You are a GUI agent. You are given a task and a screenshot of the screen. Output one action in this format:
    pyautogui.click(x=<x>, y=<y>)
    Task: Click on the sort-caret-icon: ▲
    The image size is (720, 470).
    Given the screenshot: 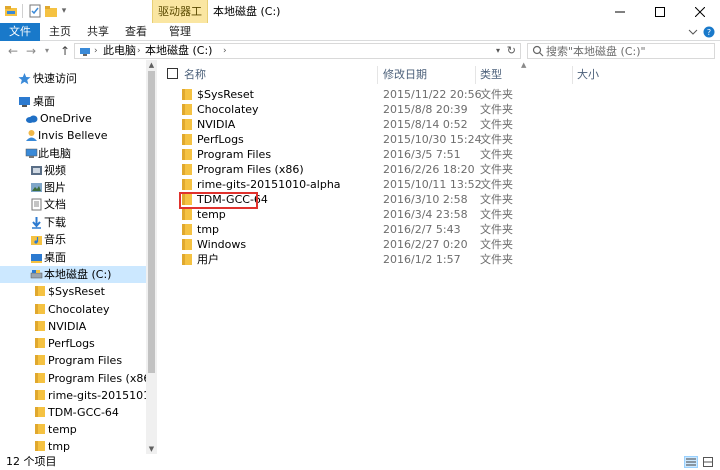 What is the action you would take?
    pyautogui.click(x=524, y=65)
    